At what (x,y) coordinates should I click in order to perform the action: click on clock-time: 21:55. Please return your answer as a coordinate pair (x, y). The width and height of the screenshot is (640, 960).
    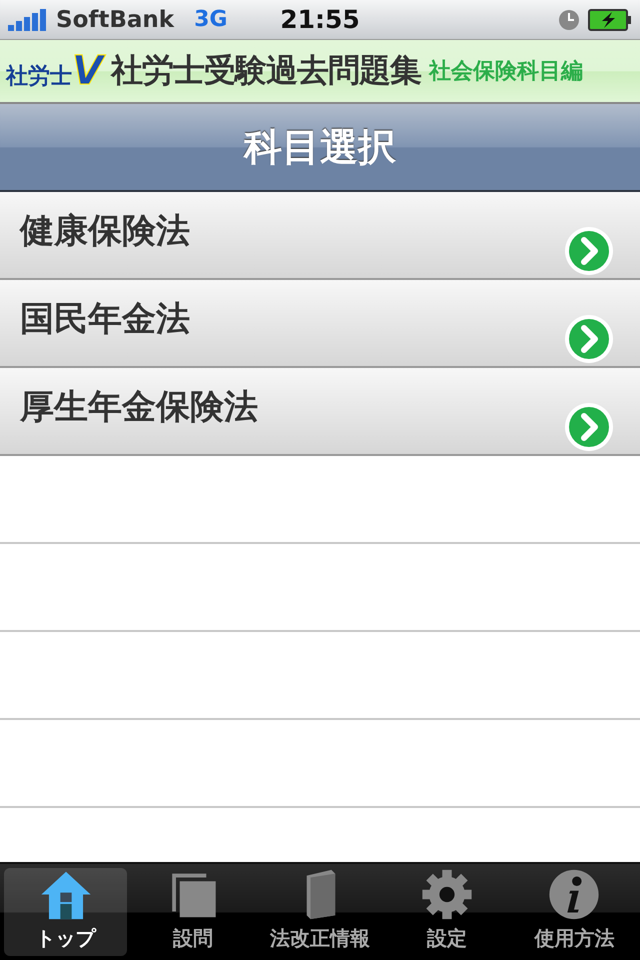
    Looking at the image, I should click on (320, 19).